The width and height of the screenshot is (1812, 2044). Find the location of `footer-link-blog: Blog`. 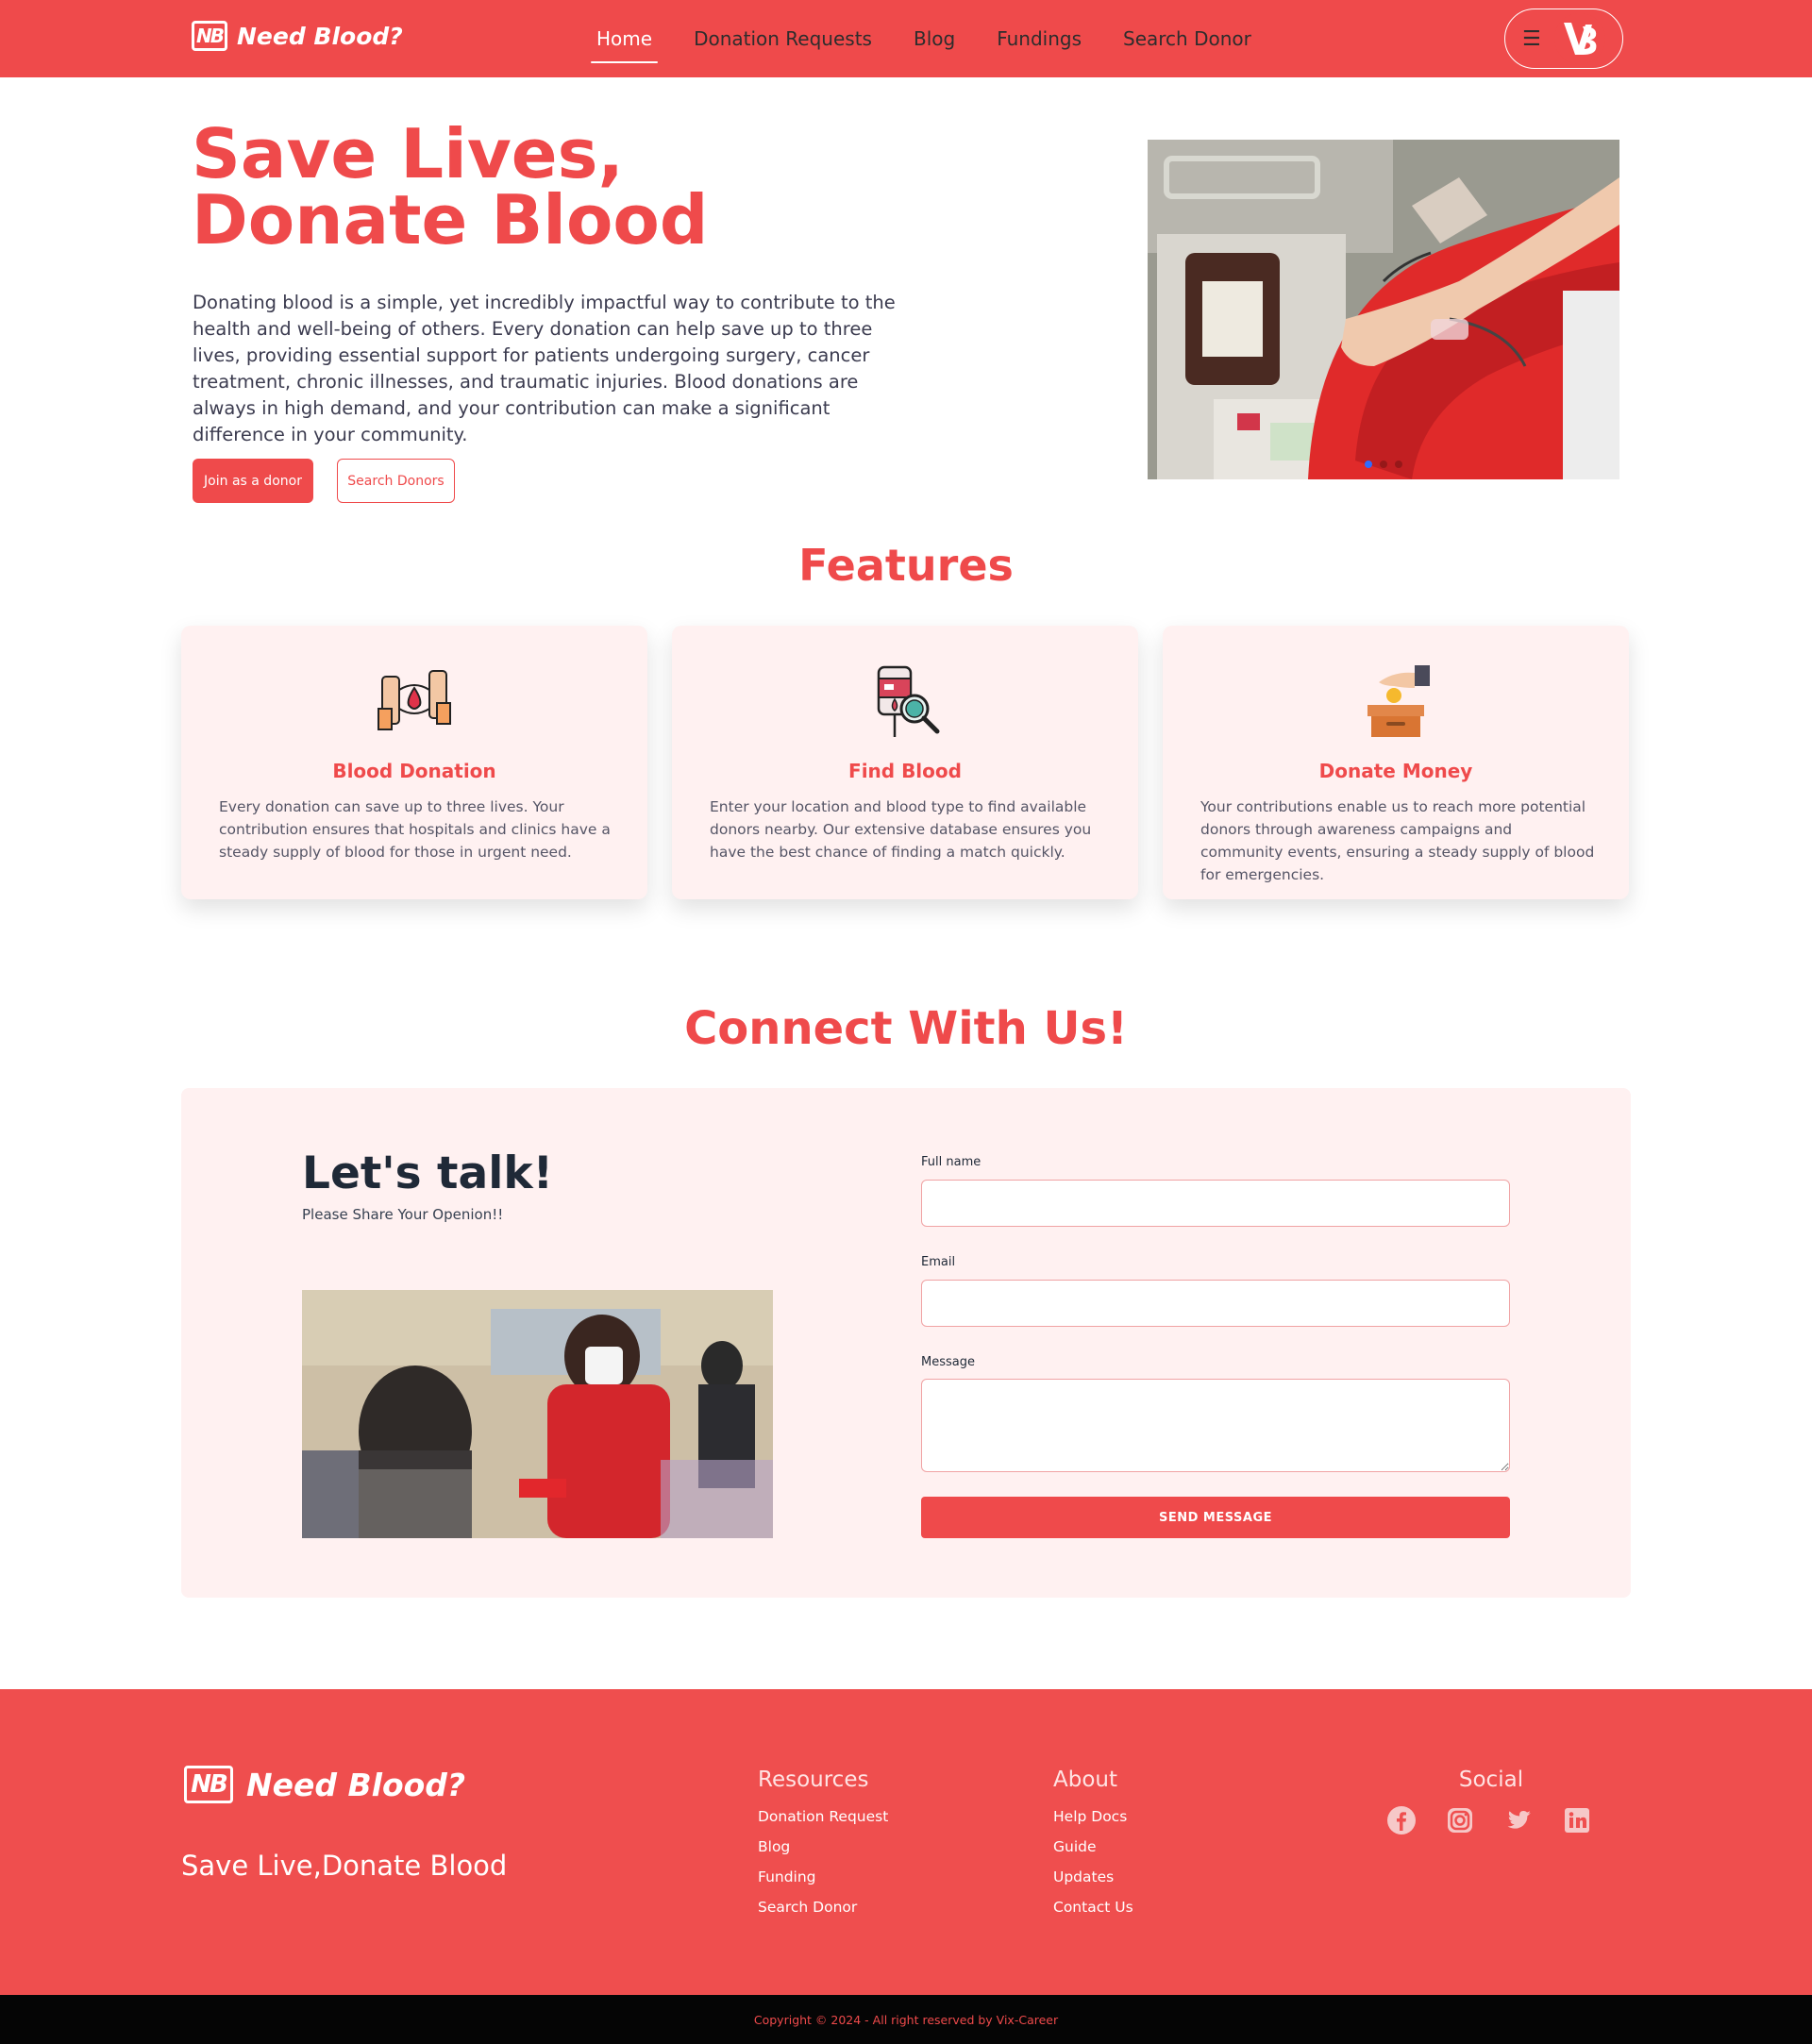

footer-link-blog: Blog is located at coordinates (774, 1846).